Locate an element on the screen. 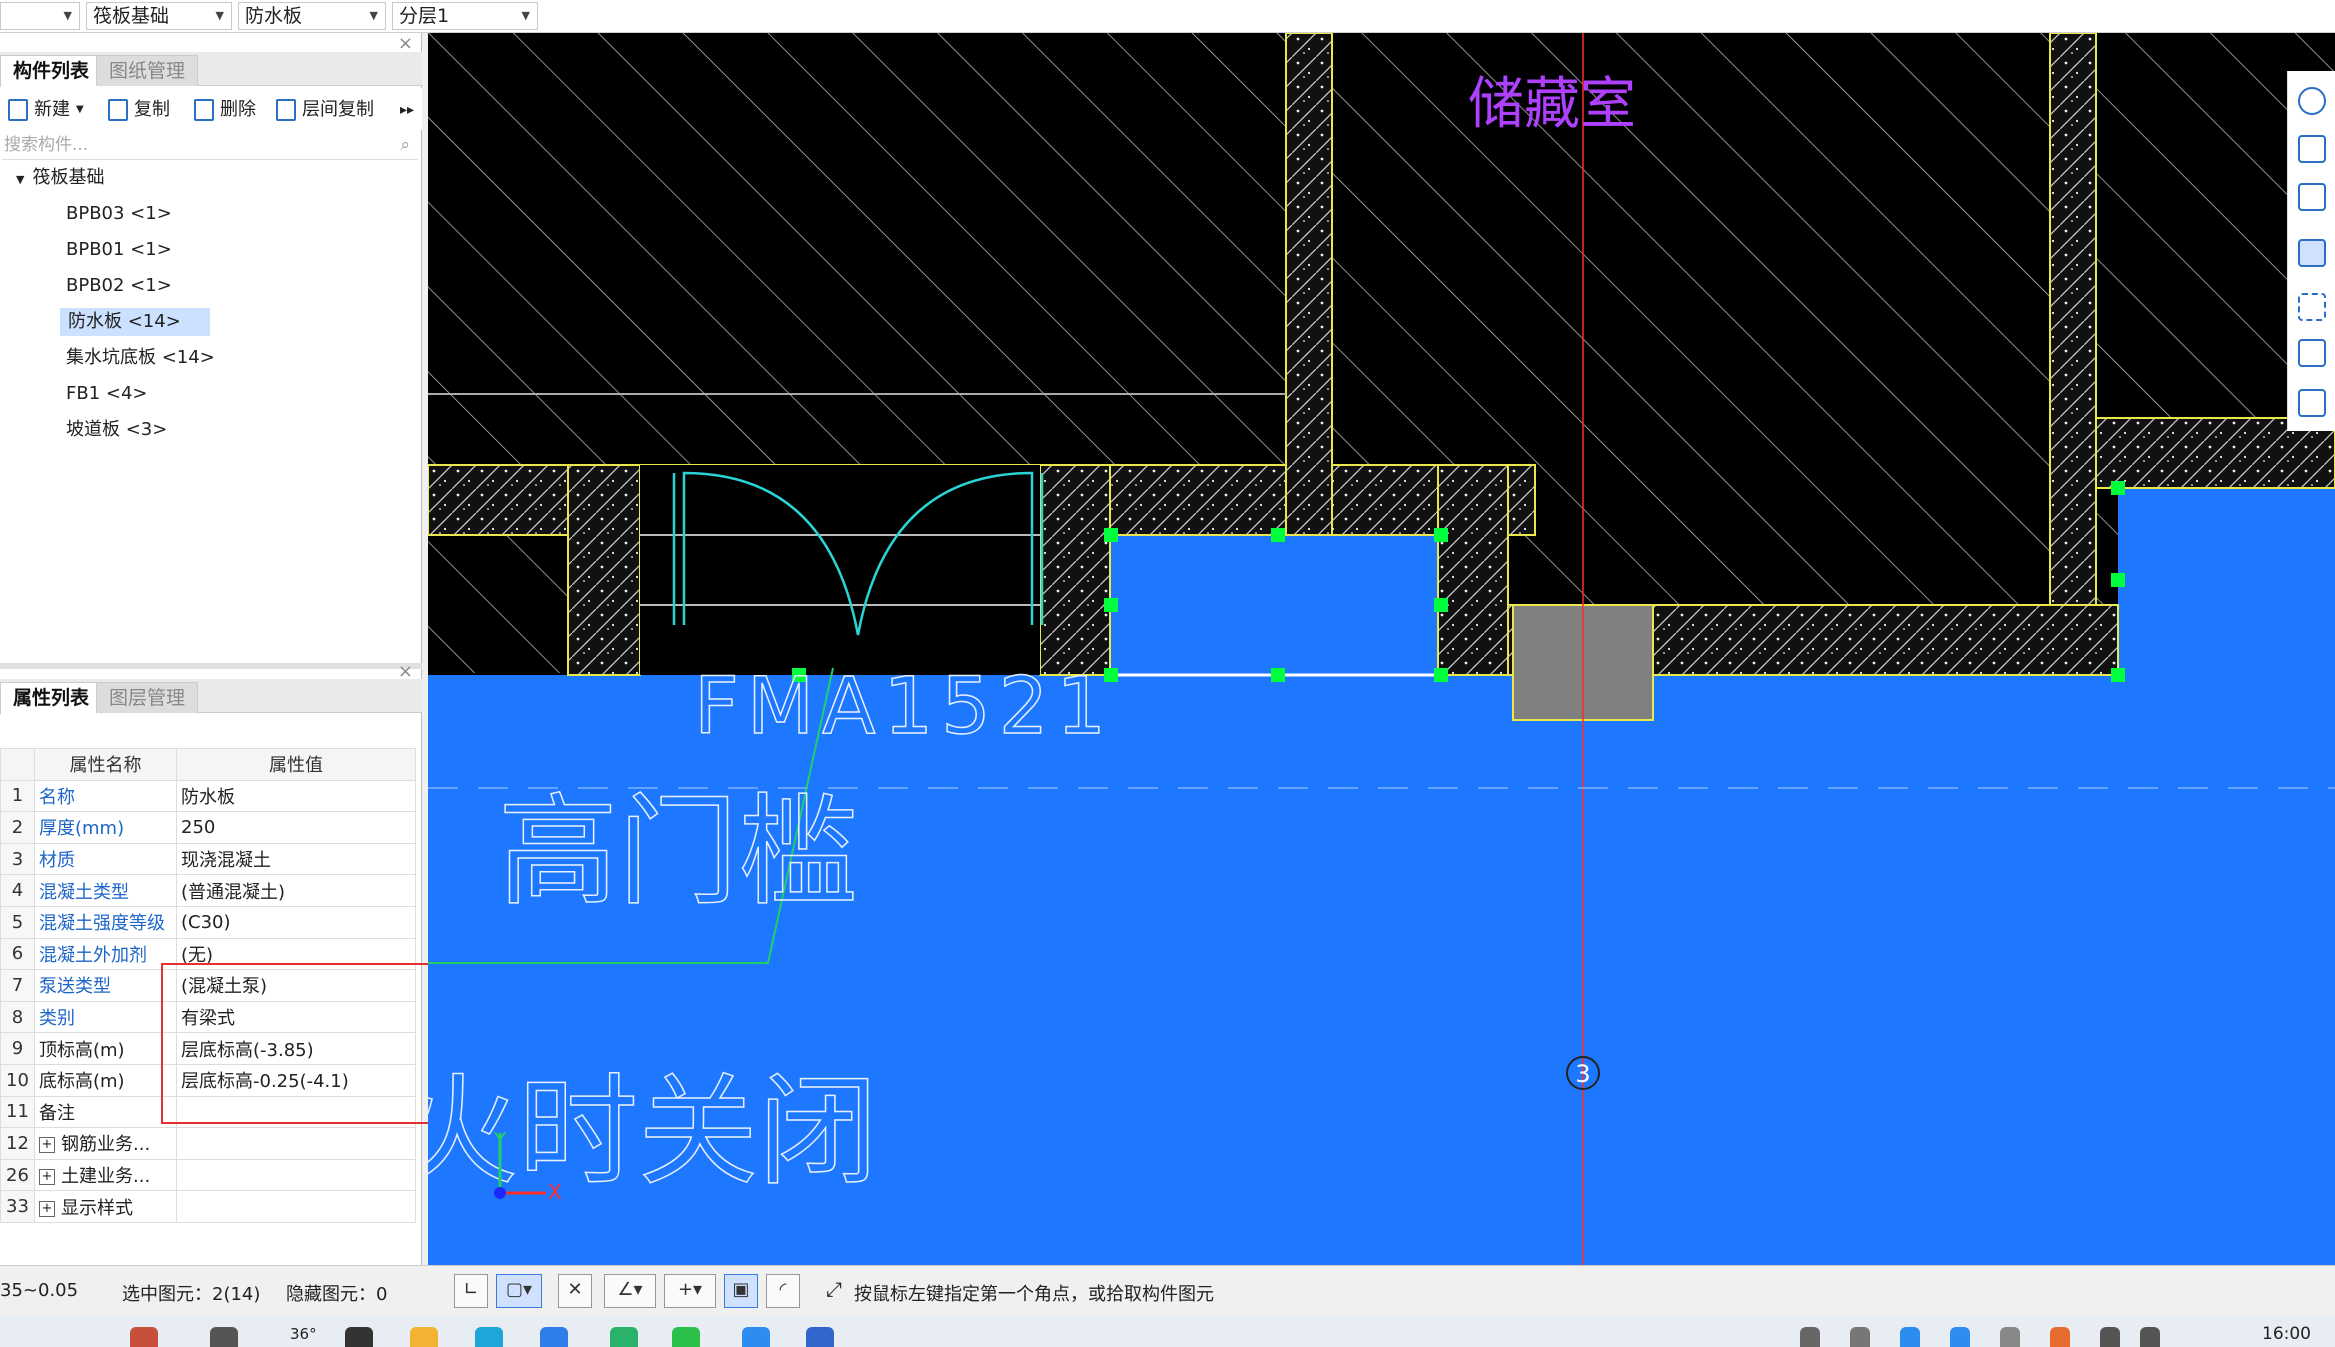 The width and height of the screenshot is (2335, 1347). folder-icon is located at coordinates (424, 1337).